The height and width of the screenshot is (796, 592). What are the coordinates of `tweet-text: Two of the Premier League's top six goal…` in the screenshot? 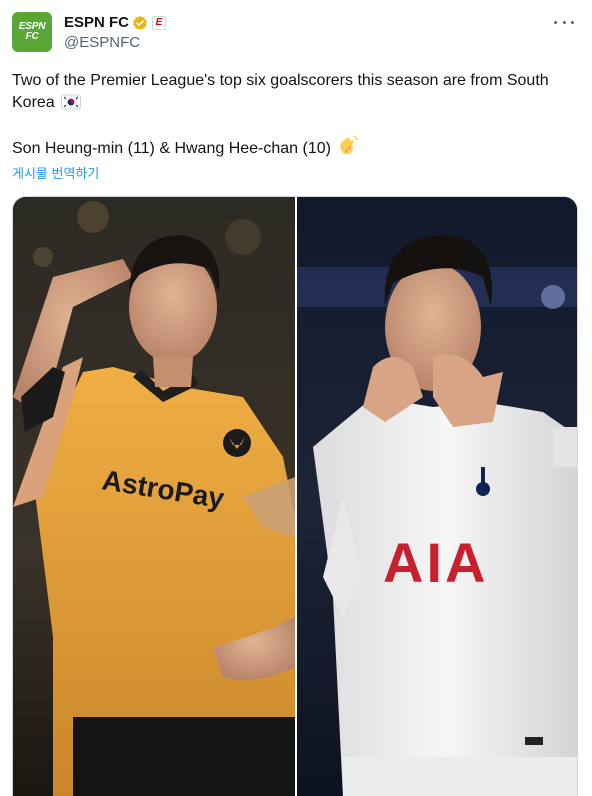 It's located at (292, 115).